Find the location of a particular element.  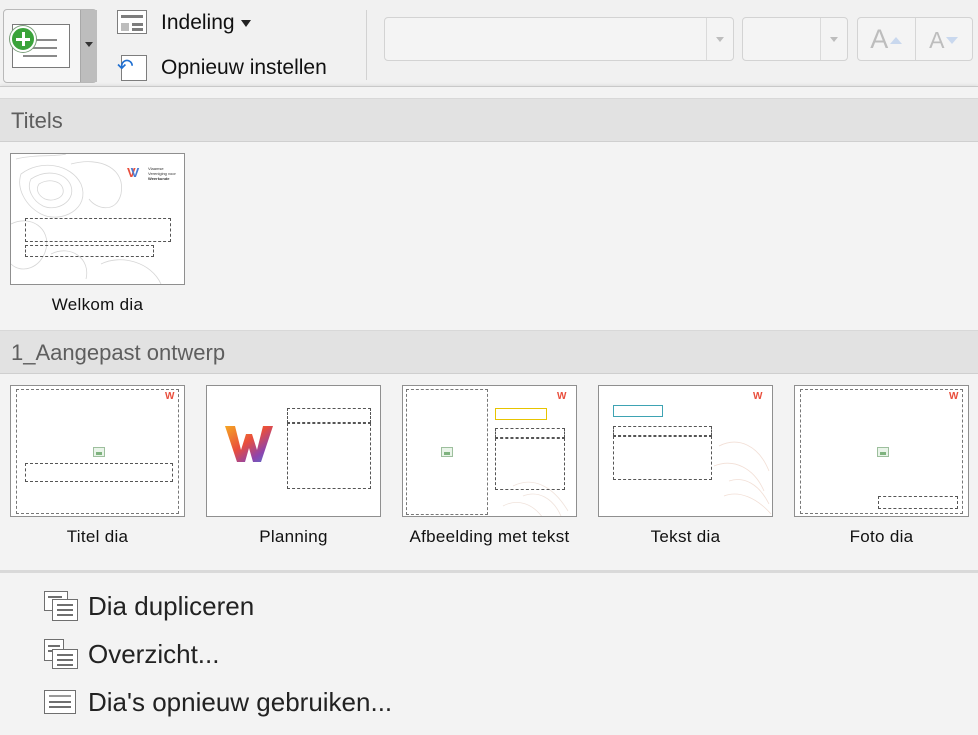

caption-placeholder is located at coordinates (918, 502).